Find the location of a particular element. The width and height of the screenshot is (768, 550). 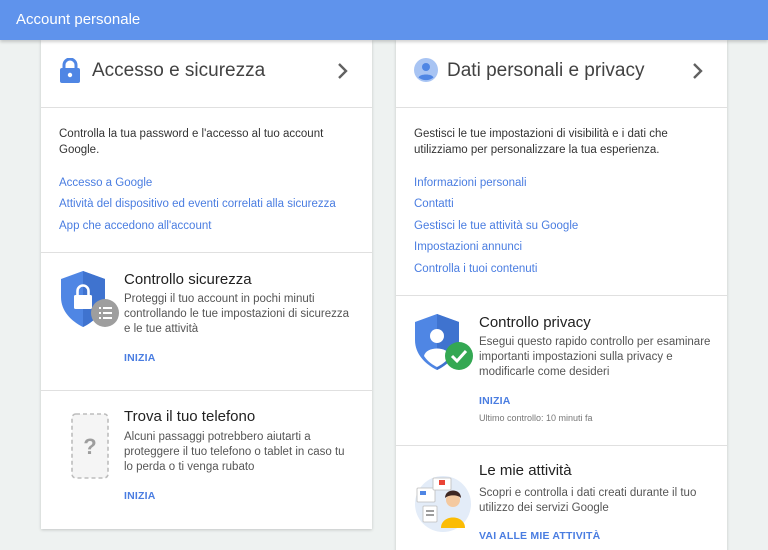

header-title: Account personale is located at coordinates (78, 19).